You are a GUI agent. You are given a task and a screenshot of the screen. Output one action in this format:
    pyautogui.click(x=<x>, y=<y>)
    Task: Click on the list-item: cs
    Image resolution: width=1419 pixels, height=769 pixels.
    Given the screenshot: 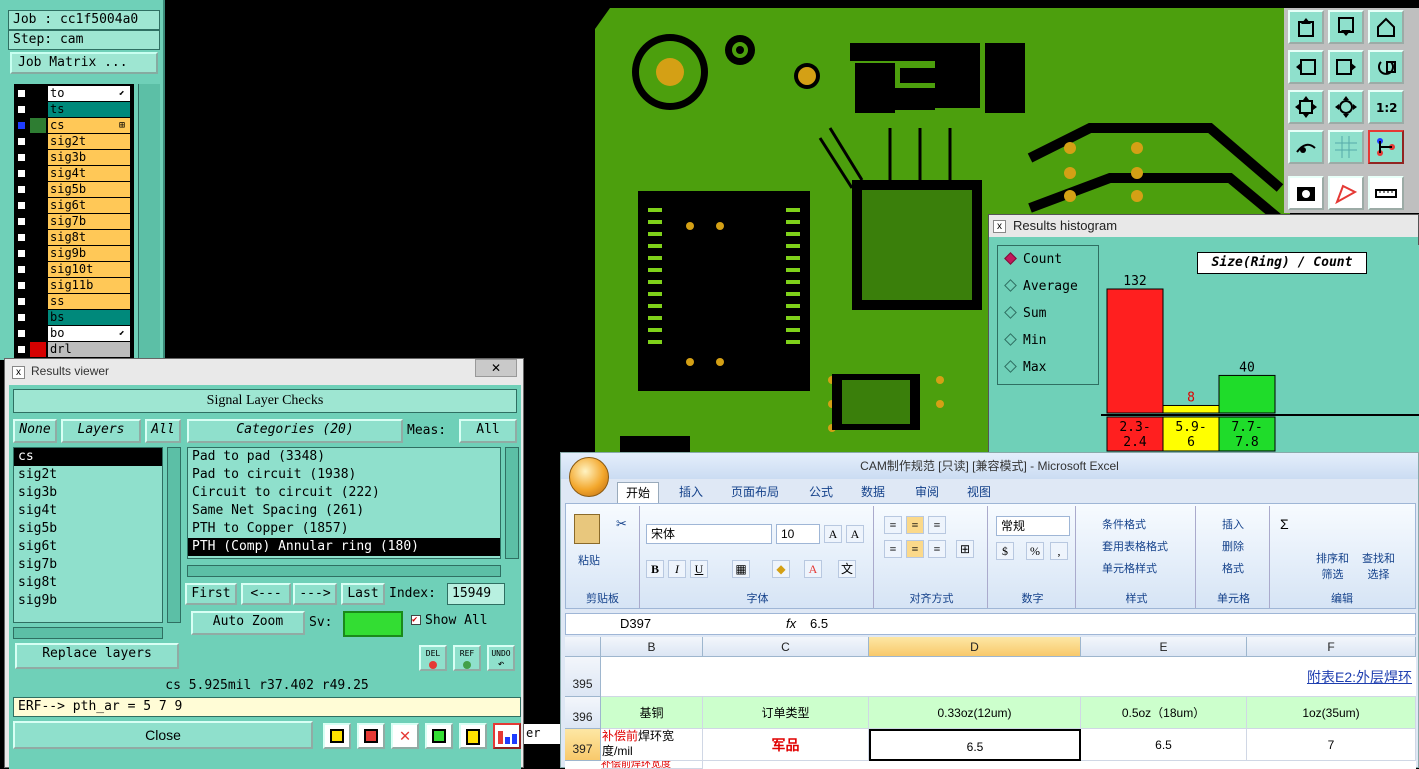 What is the action you would take?
    pyautogui.click(x=88, y=457)
    